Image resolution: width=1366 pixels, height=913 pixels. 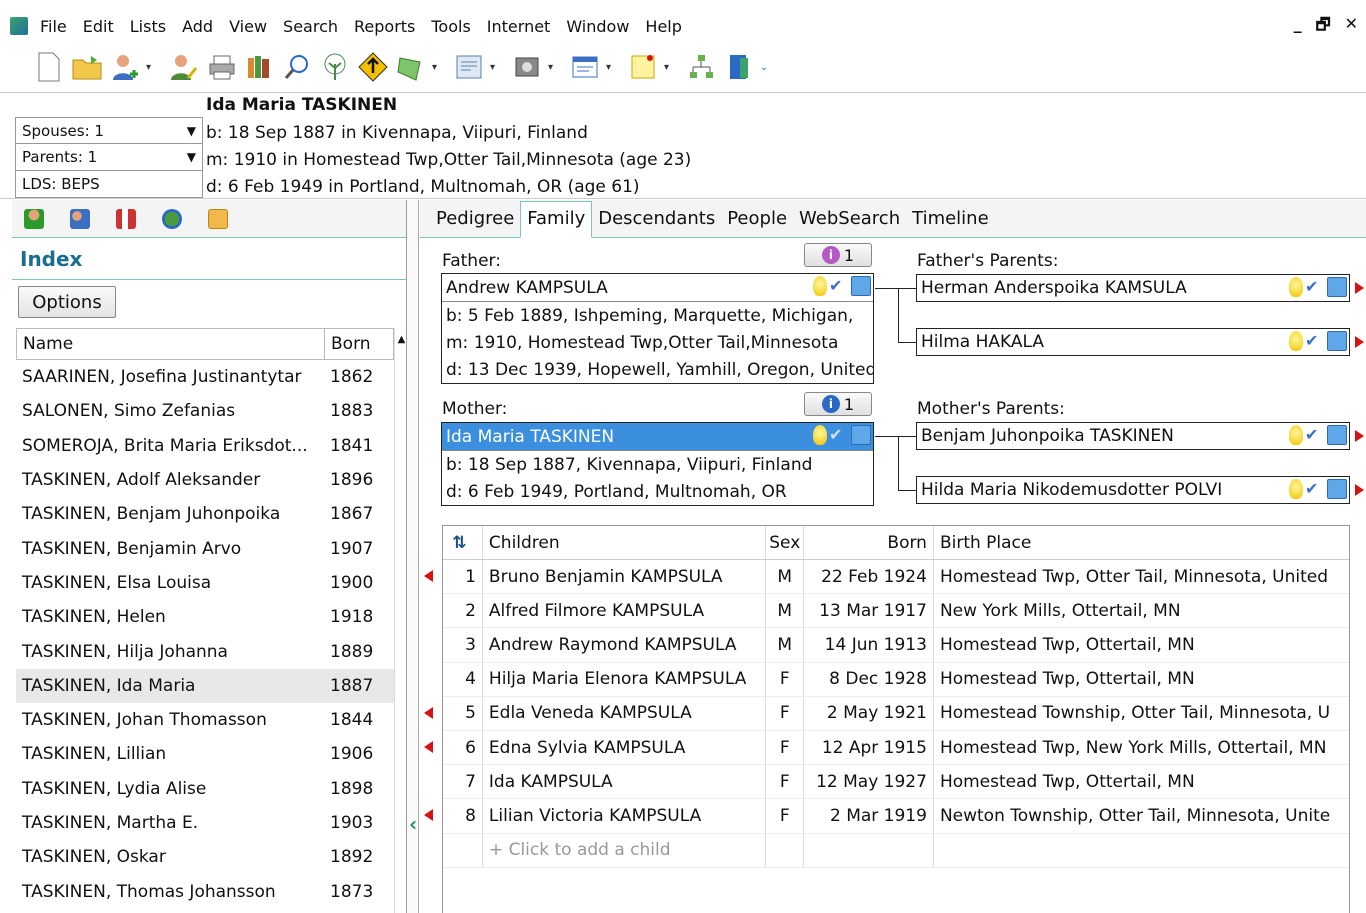 I want to click on birthplace-column-header: Birth Place, so click(x=1141, y=542).